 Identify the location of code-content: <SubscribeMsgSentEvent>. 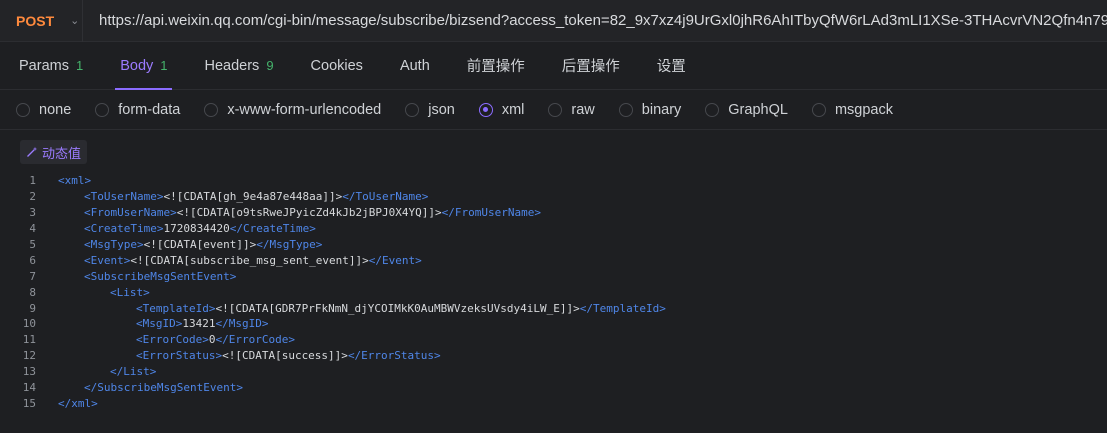
(147, 276).